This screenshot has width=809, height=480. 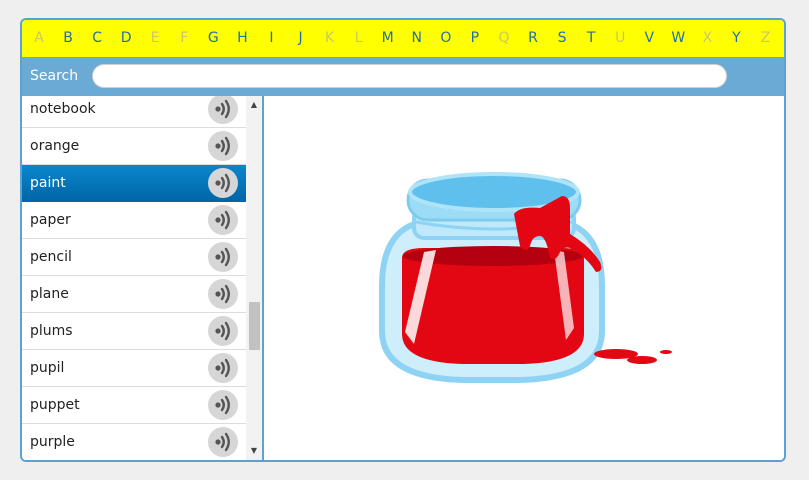 What do you see at coordinates (254, 451) in the screenshot?
I see `scroll-down-arrow-icon: ▼` at bounding box center [254, 451].